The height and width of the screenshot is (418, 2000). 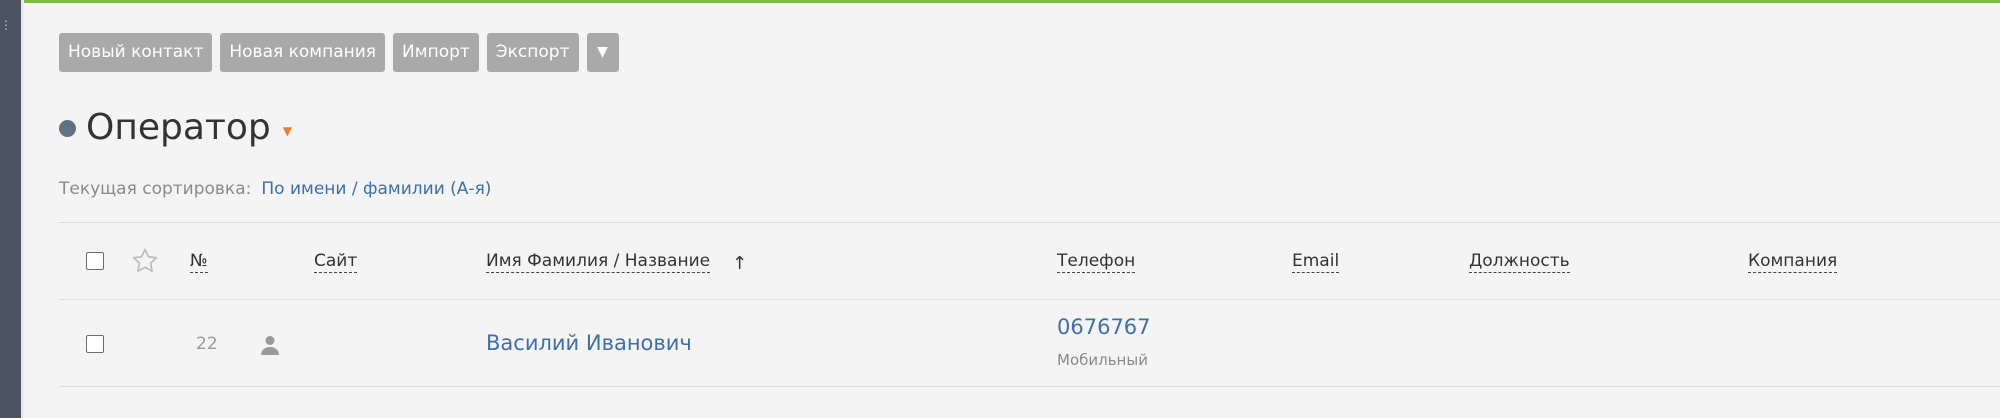 I want to click on status-dot-icon, so click(x=67, y=128).